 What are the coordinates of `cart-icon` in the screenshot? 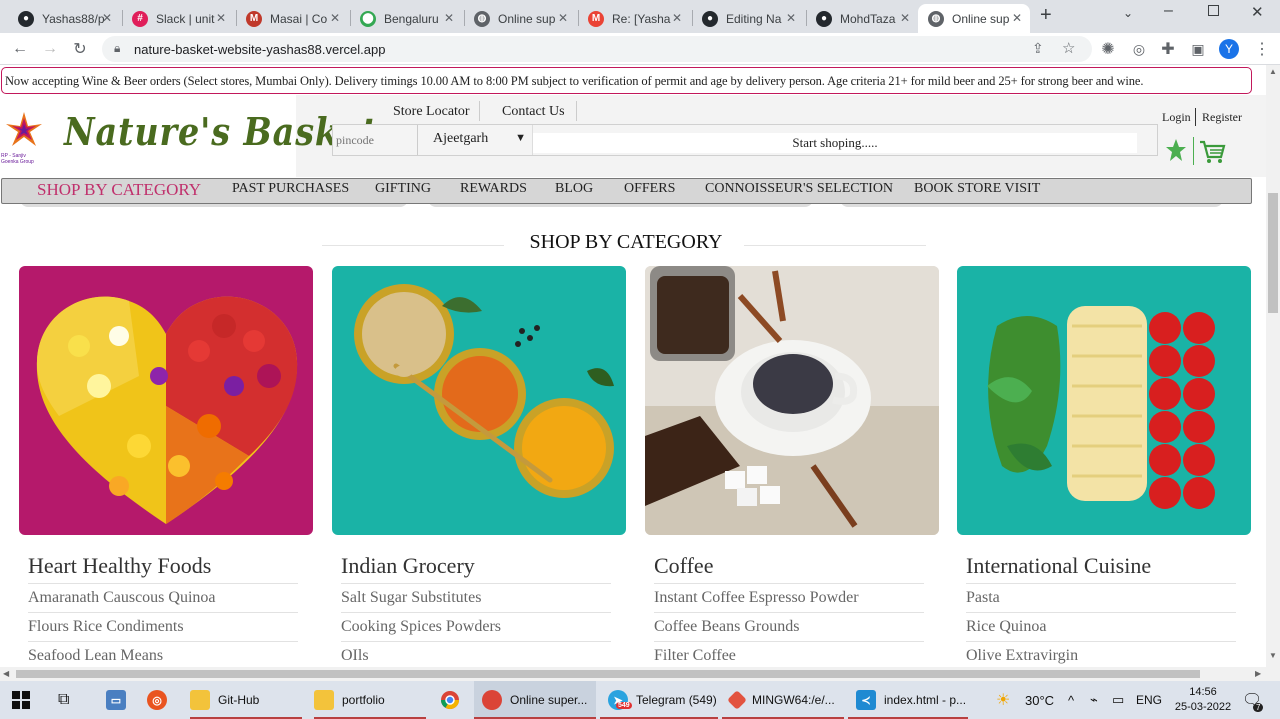 It's located at (1212, 152).